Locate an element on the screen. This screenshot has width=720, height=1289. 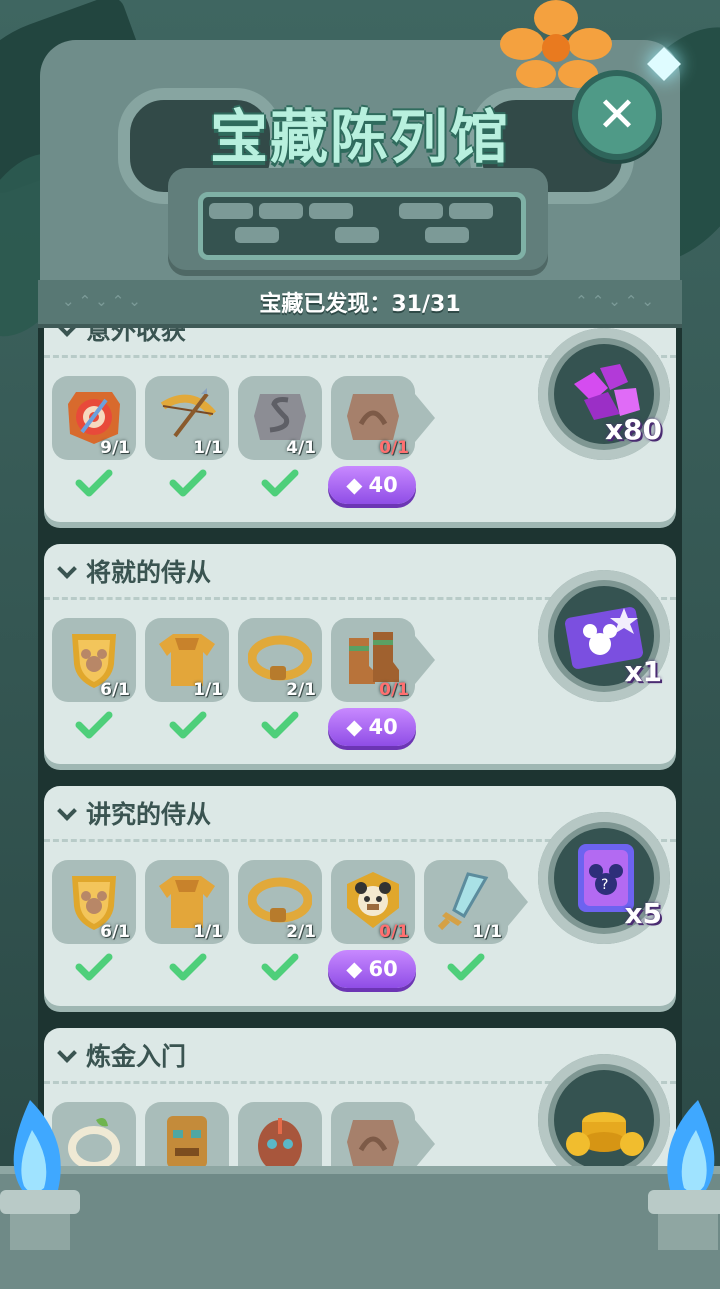
close-button: ✕ is located at coordinates (617, 115).